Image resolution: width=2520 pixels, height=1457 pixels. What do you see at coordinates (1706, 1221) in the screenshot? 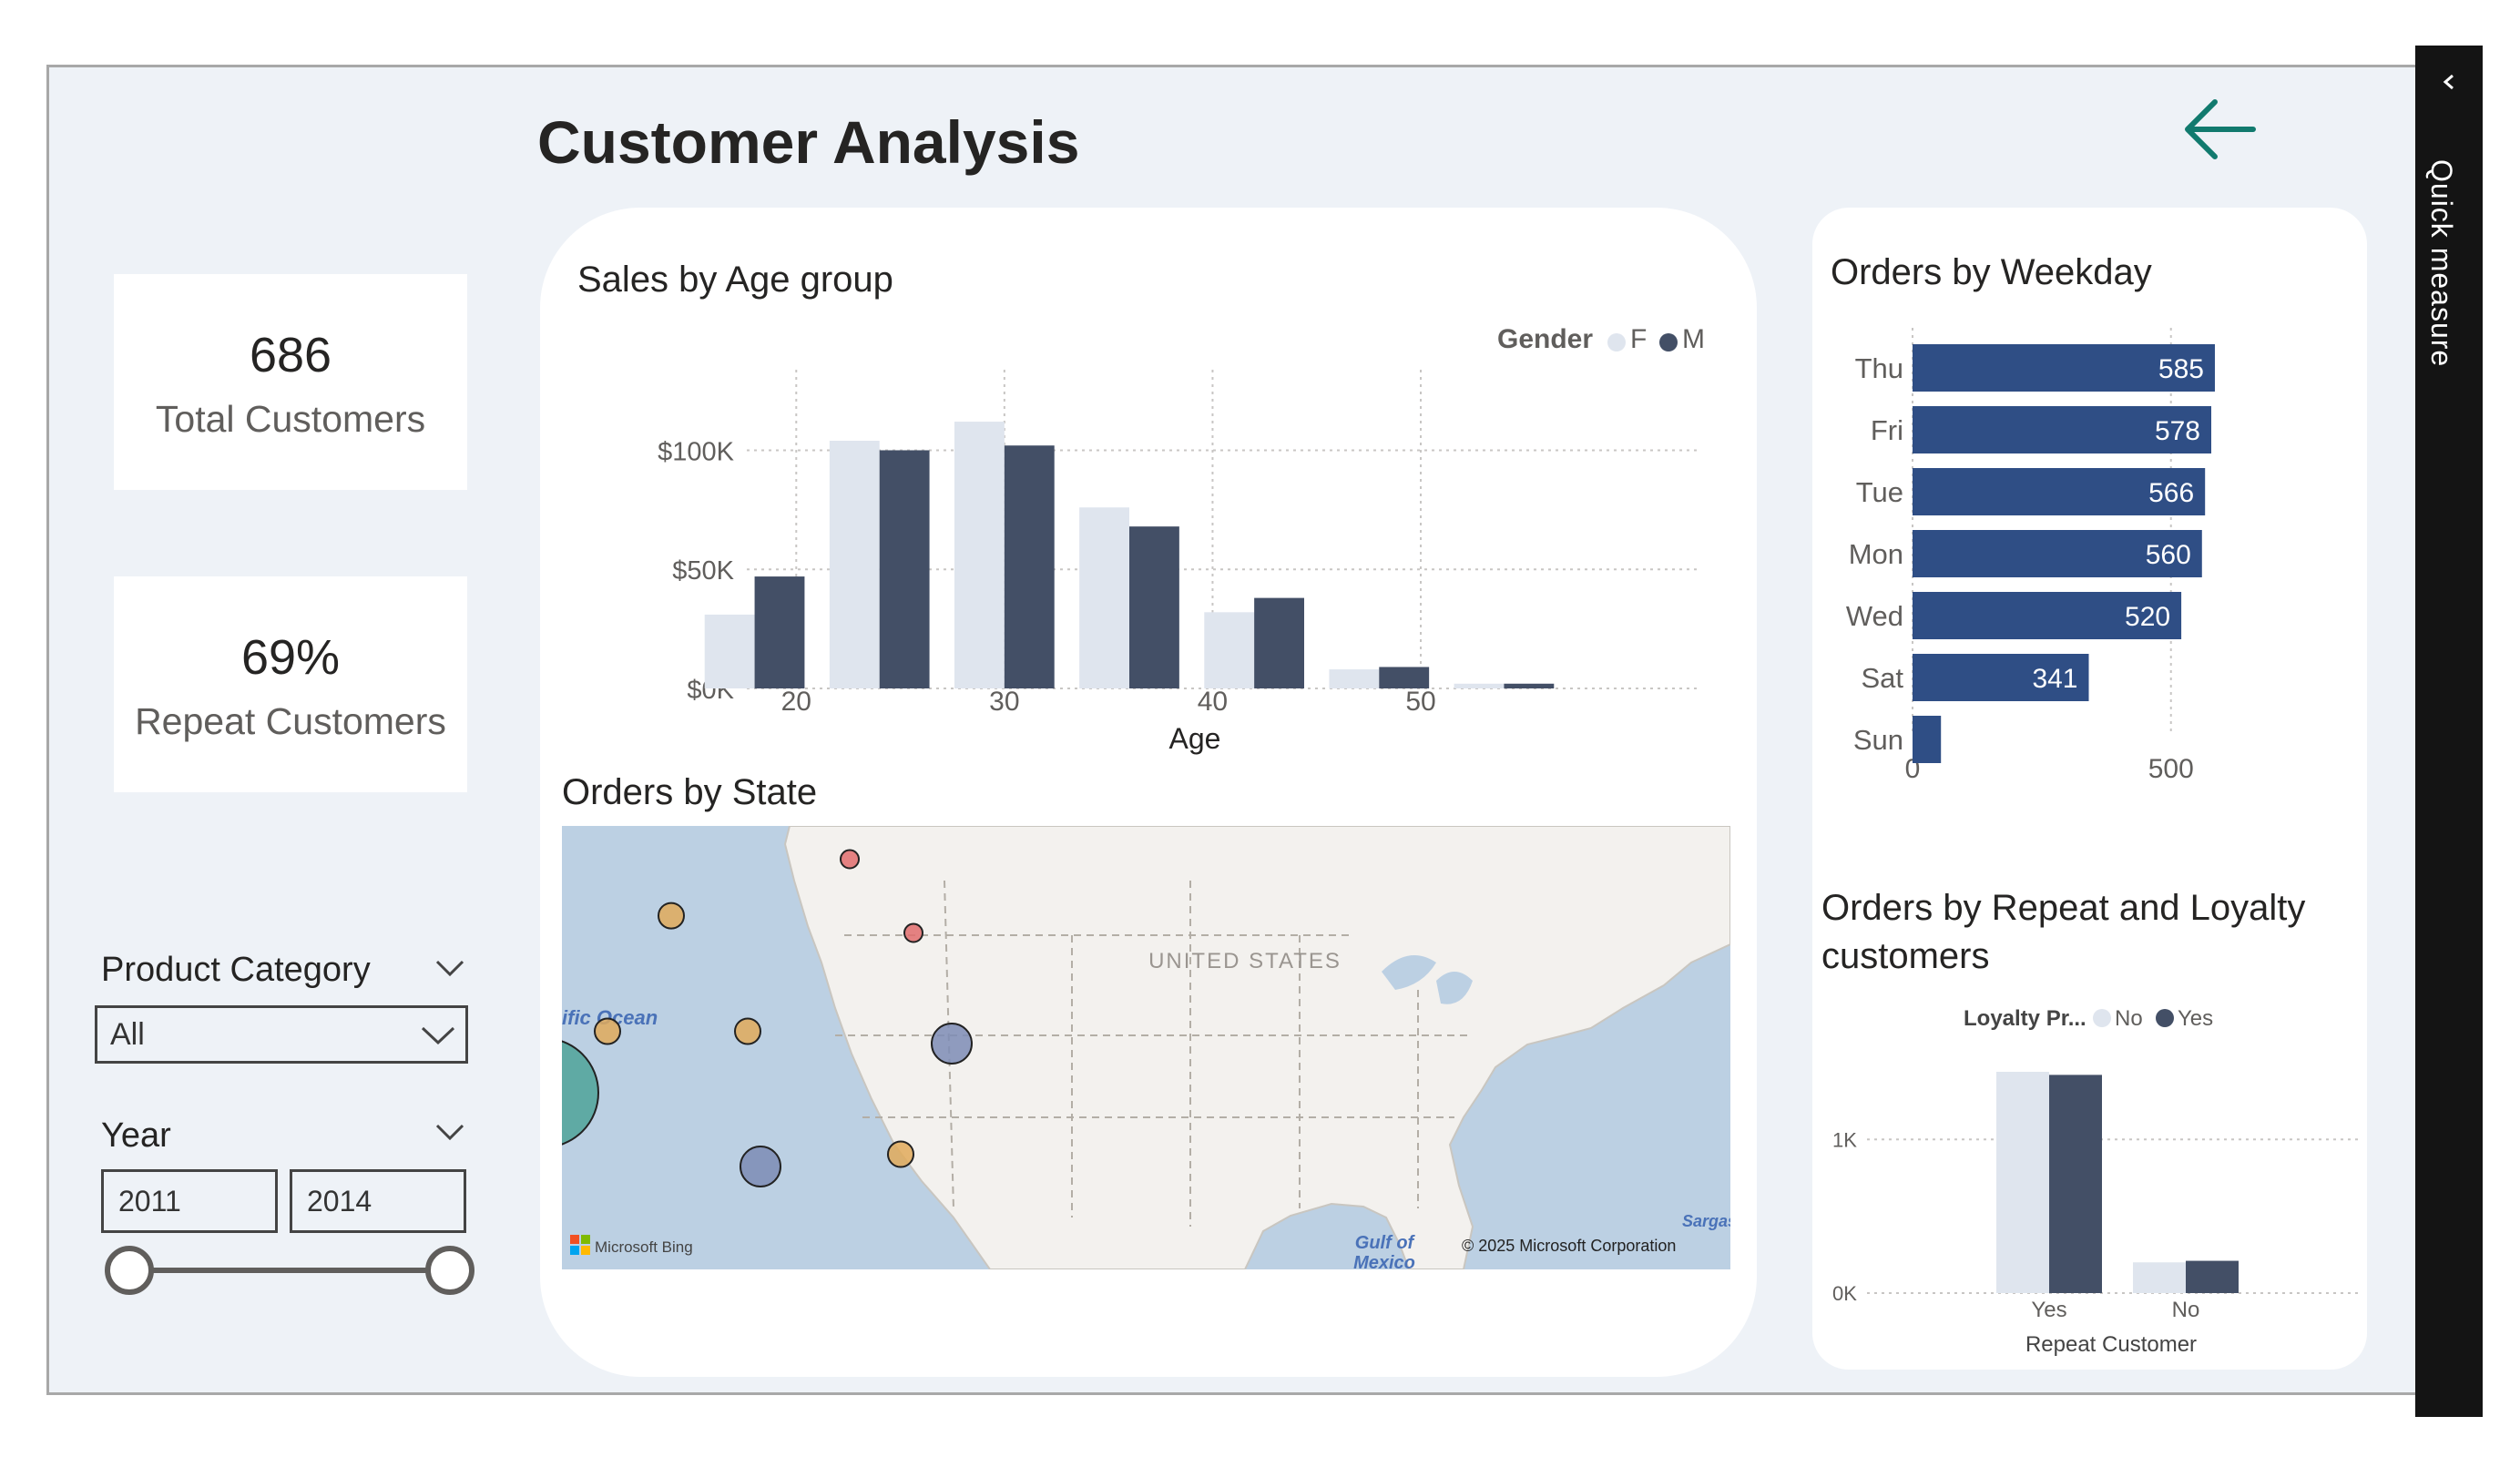
I see `map-sargasso-label: Sargasso` at bounding box center [1706, 1221].